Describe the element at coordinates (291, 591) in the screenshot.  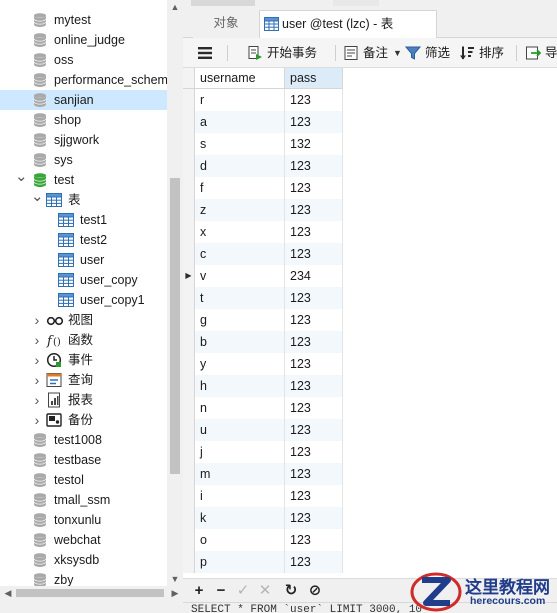
I see `refresh-button: ↻` at that location.